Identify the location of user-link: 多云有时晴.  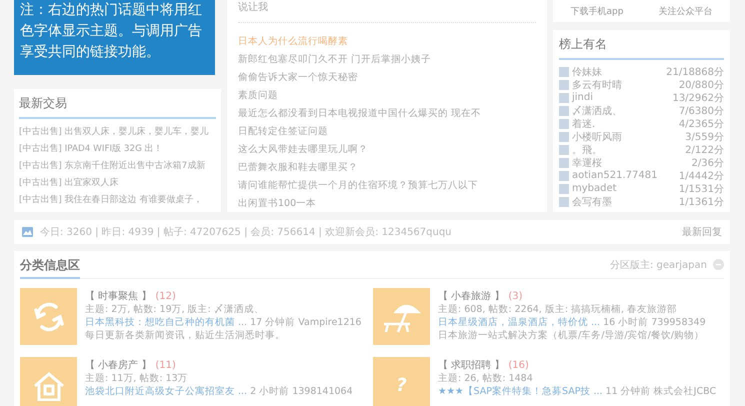
(625, 85).